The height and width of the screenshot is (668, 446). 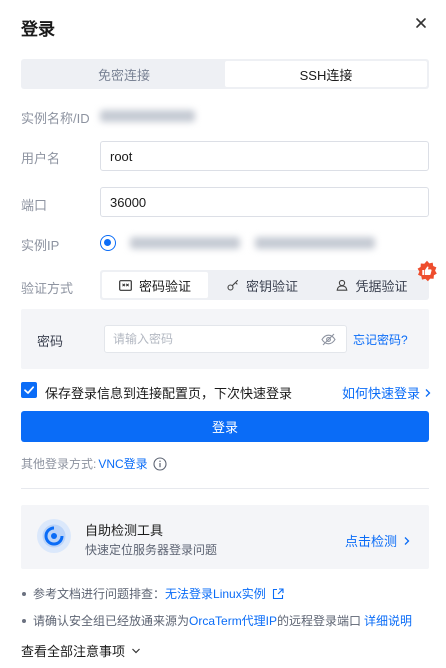 I want to click on checkmark-icon, so click(x=29, y=390).